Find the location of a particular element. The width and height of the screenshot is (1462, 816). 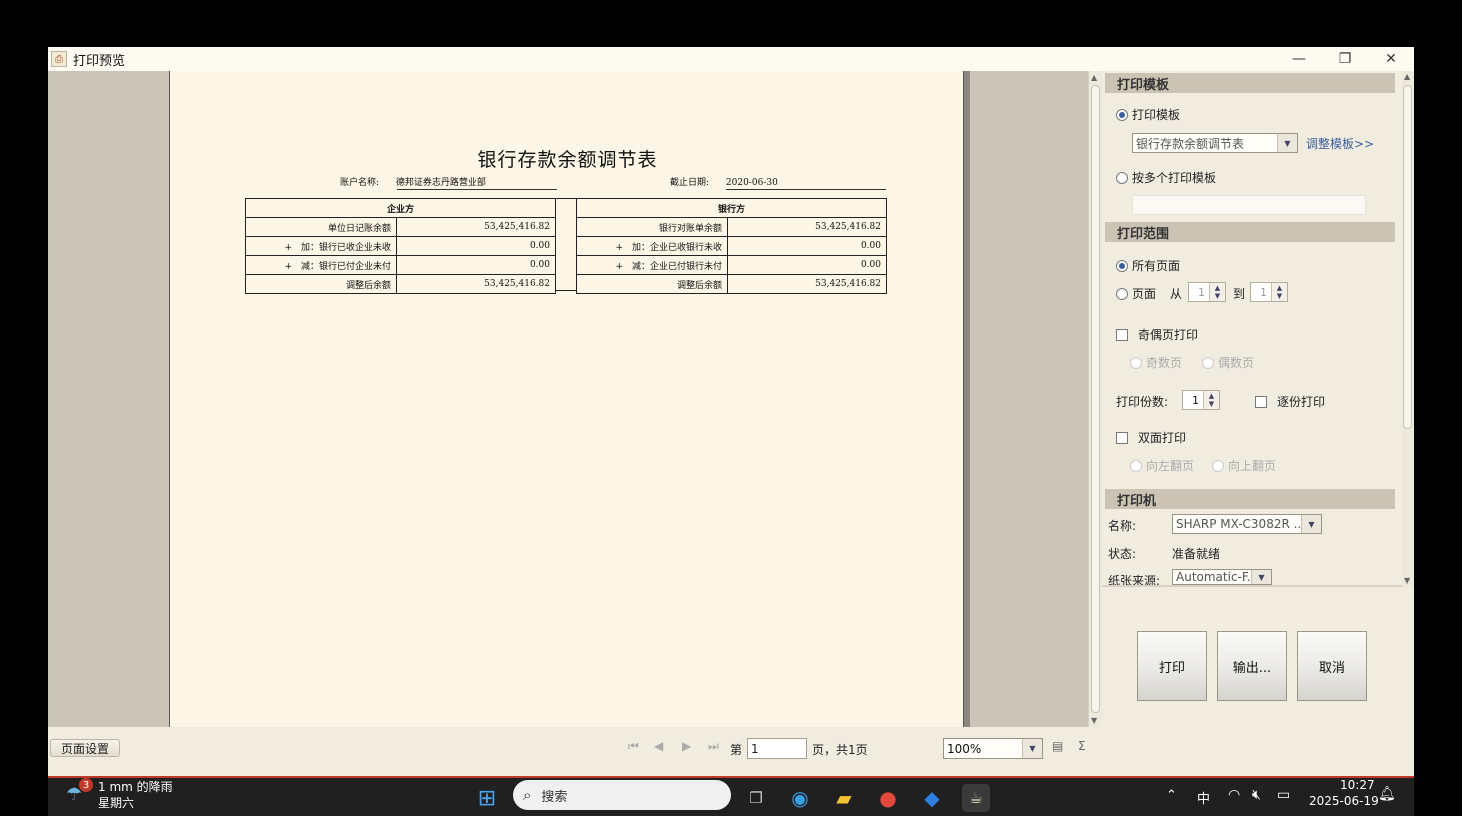

paper-source-select: Automatic-F... ▼ is located at coordinates (1222, 577).